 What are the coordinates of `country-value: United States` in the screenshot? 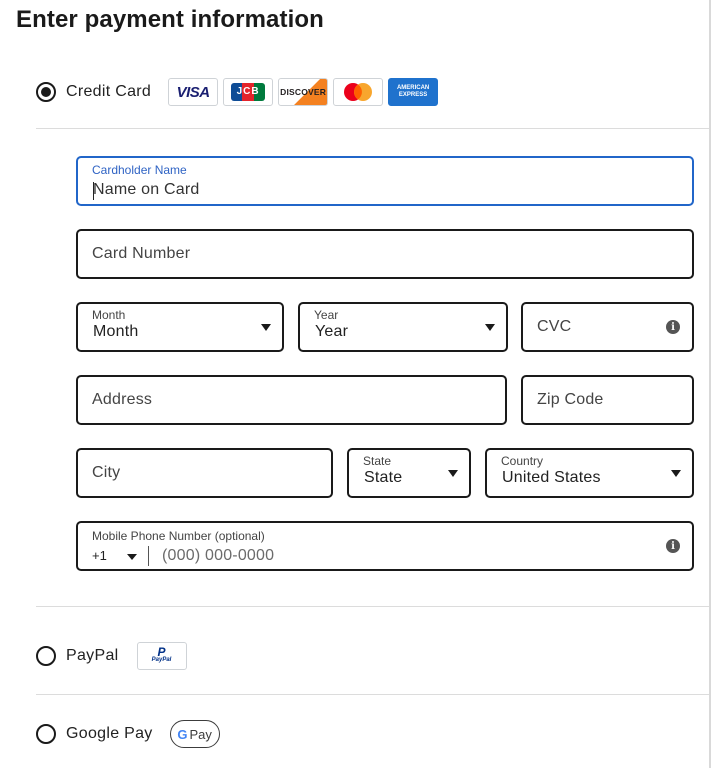 It's located at (551, 477).